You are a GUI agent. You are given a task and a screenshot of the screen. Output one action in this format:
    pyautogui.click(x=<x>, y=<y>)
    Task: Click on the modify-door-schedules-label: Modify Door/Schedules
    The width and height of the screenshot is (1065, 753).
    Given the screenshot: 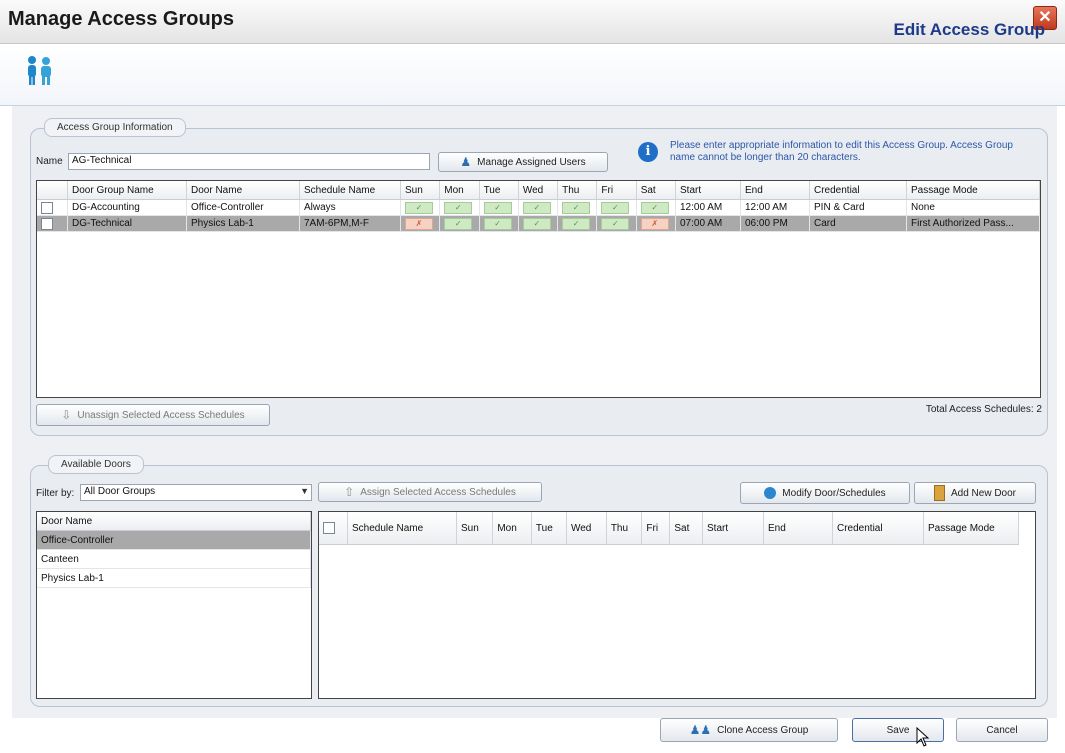 What is the action you would take?
    pyautogui.click(x=834, y=493)
    